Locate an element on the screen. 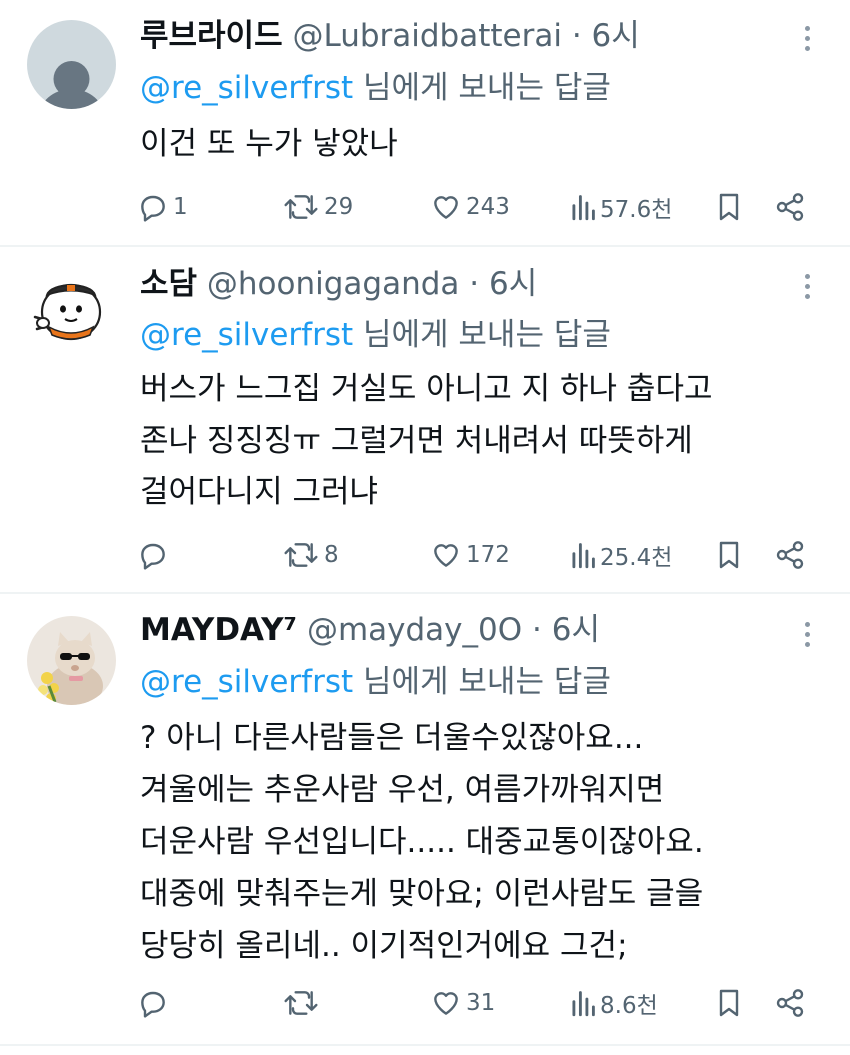 The image size is (850, 1055). tweet-header: 소담 @hoonigaganda · 6시 is located at coordinates (460, 284).